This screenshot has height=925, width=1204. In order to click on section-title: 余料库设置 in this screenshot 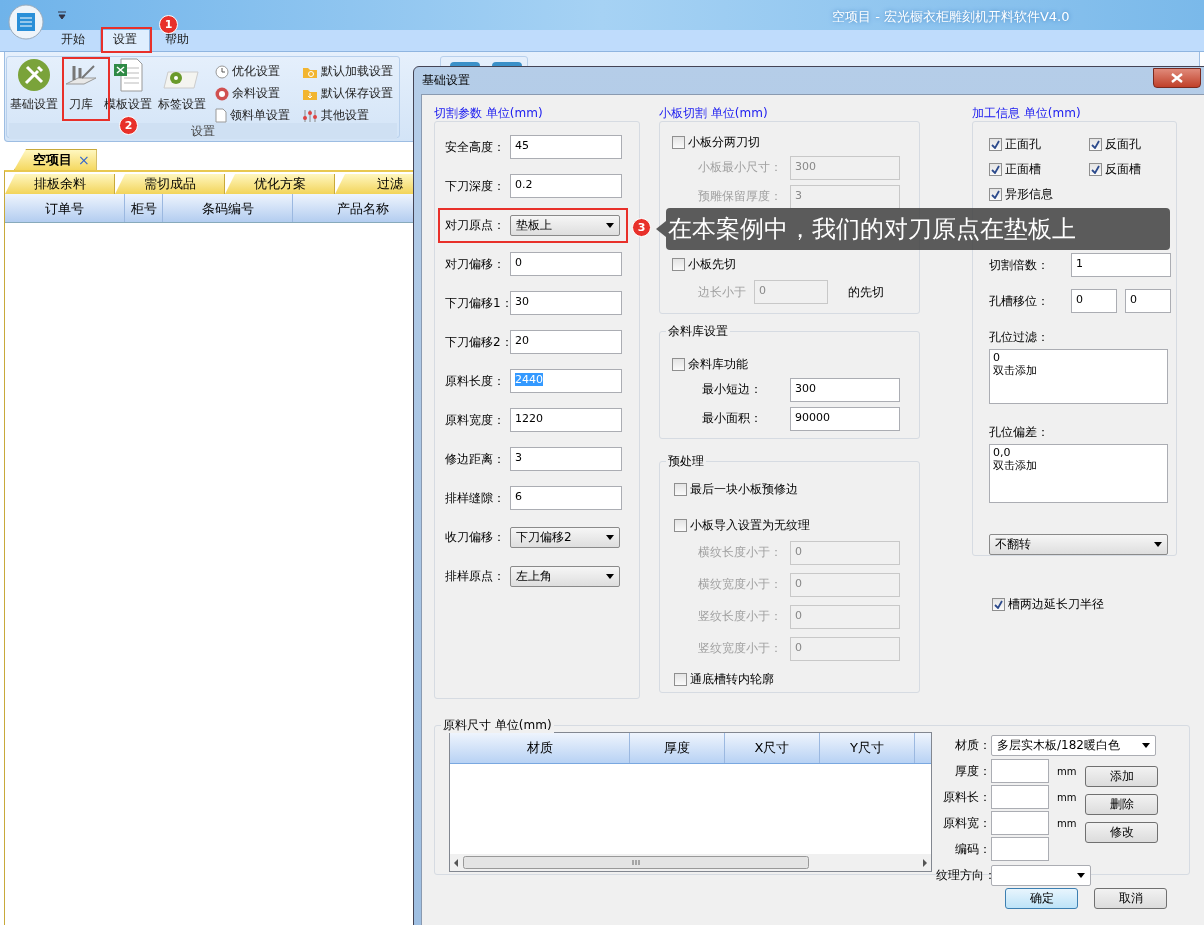, I will do `click(698, 331)`.